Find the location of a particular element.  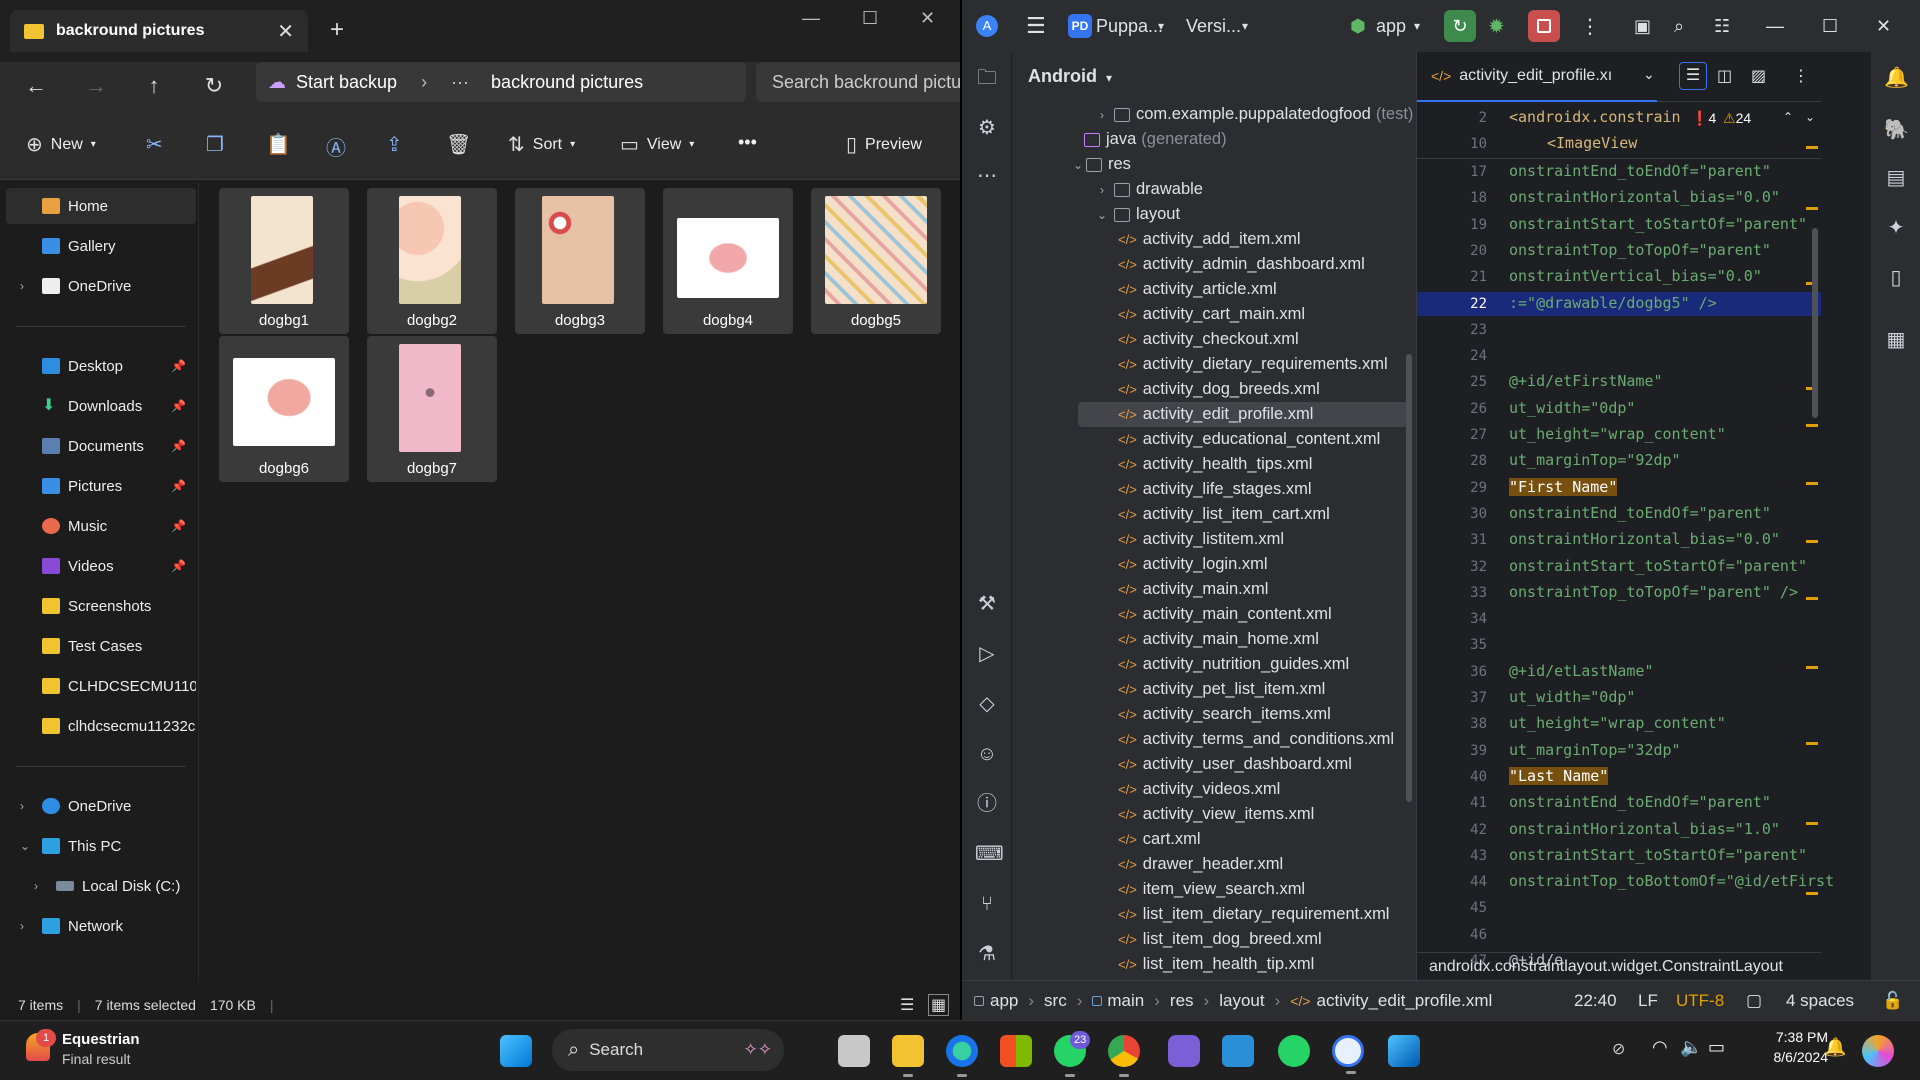

share-button: ⇪ is located at coordinates (394, 144).